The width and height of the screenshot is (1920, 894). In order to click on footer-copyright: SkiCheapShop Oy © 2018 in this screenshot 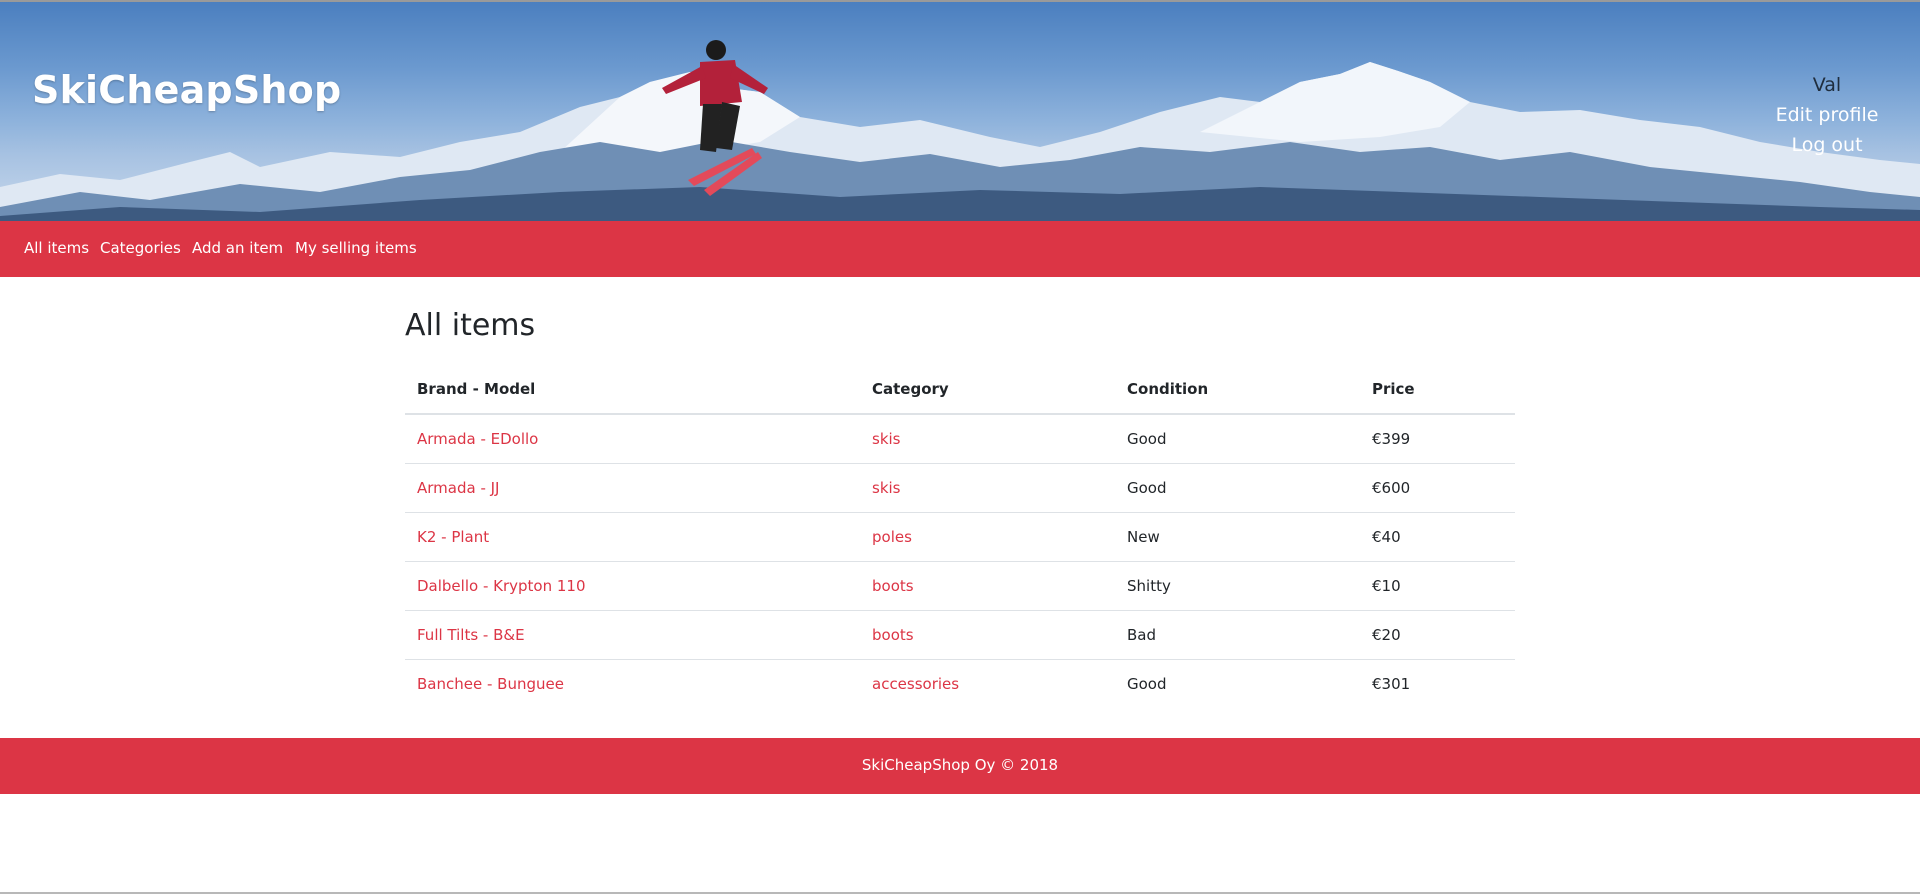, I will do `click(960, 765)`.